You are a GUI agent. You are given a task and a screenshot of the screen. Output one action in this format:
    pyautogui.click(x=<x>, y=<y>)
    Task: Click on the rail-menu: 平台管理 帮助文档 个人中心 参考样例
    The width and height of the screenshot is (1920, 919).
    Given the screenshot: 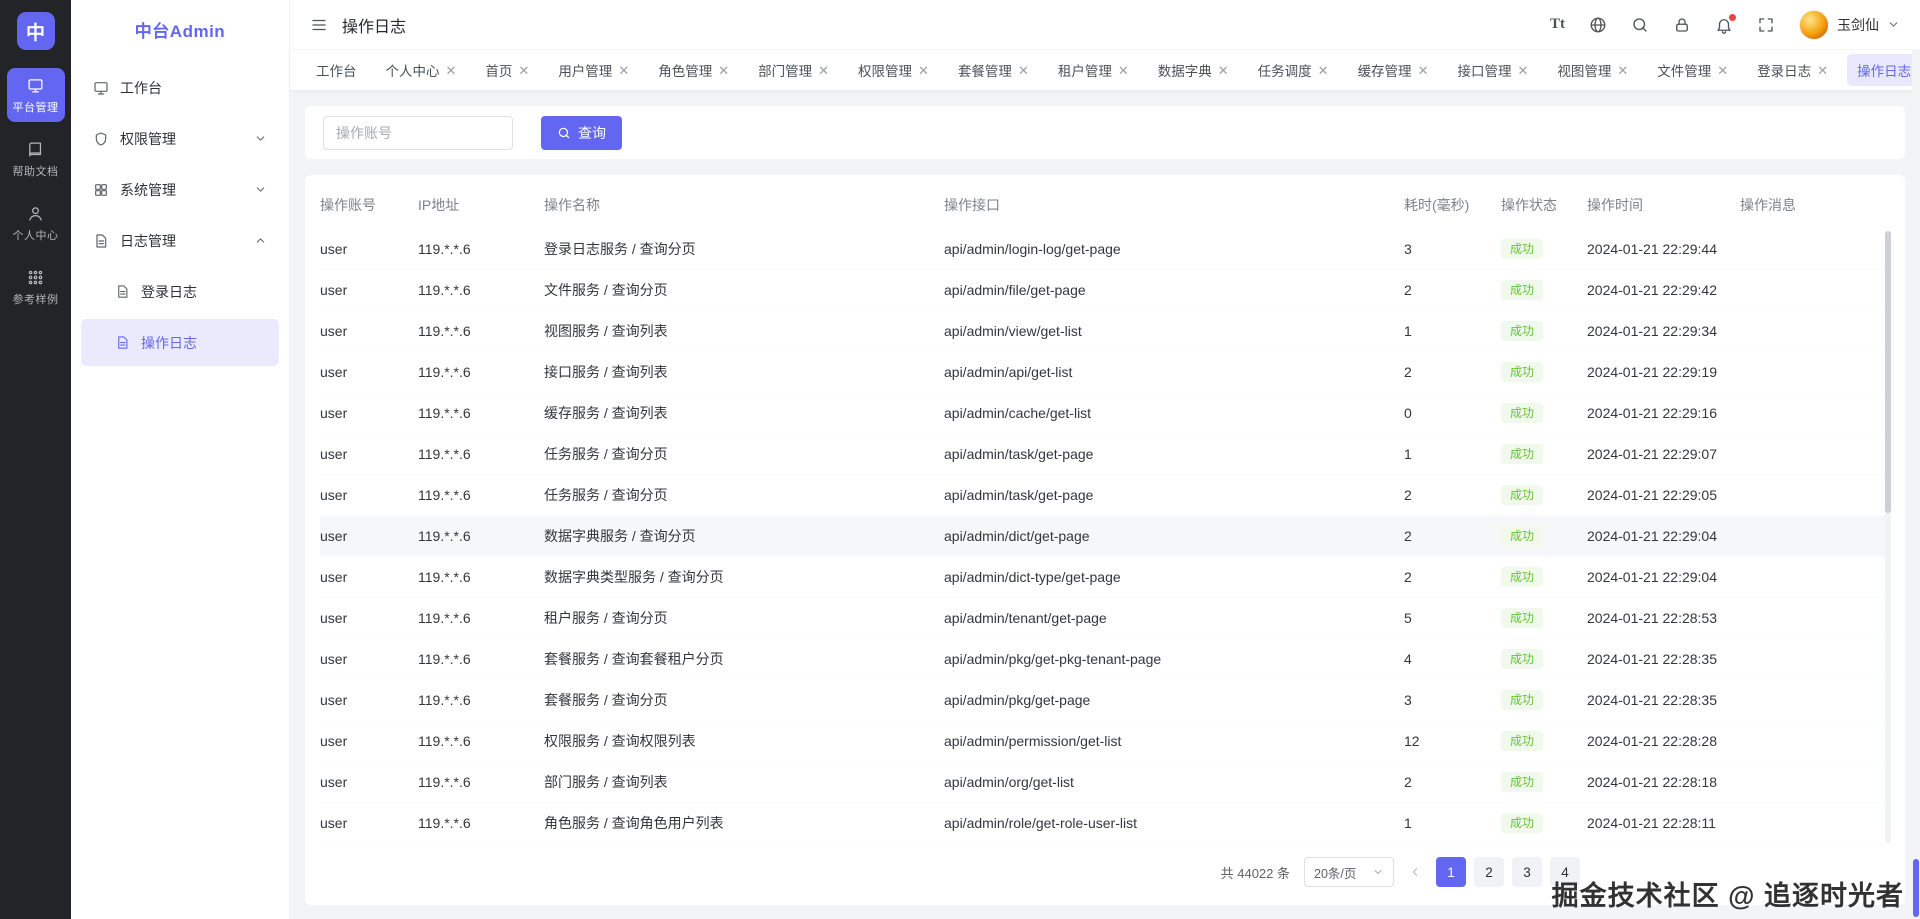 What is the action you would take?
    pyautogui.click(x=35, y=191)
    